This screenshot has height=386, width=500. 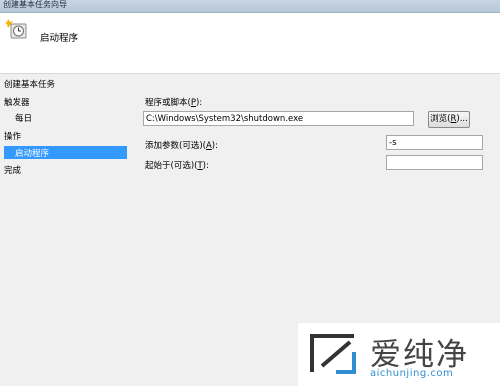 I want to click on start-in-label: 起始于(可选)(T):, so click(x=177, y=166).